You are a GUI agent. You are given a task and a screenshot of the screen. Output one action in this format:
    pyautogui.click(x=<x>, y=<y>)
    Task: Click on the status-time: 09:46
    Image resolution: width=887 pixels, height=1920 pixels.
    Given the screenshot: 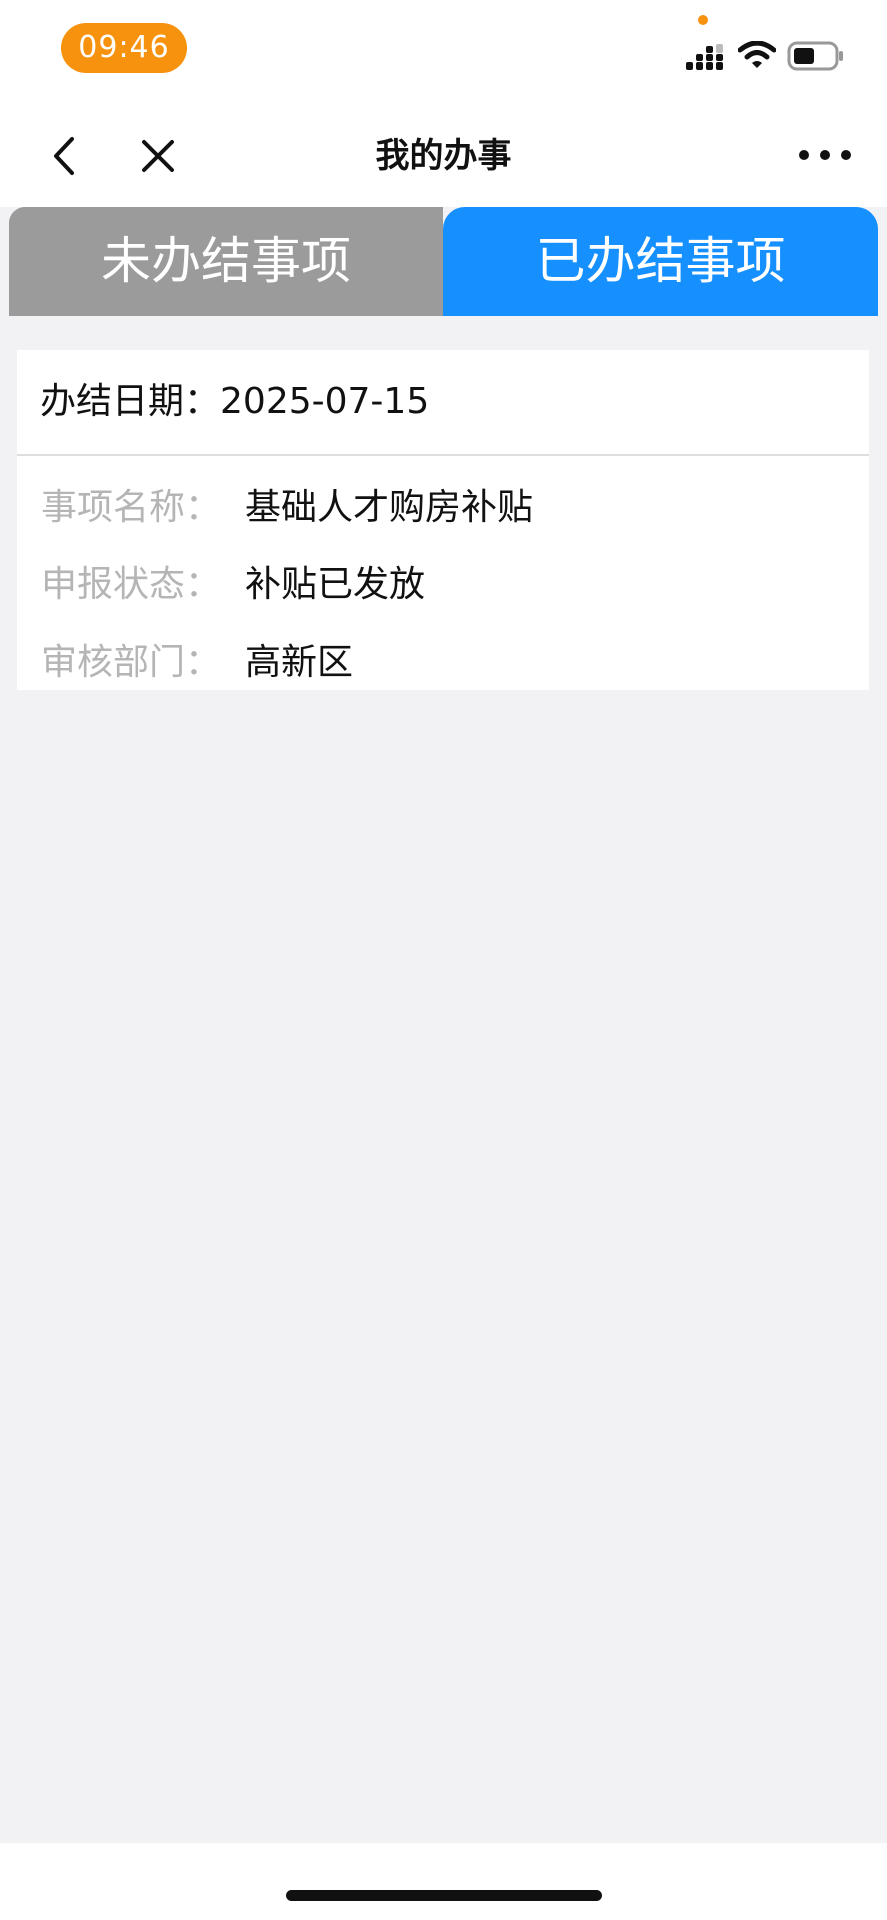 What is the action you would take?
    pyautogui.click(x=124, y=48)
    